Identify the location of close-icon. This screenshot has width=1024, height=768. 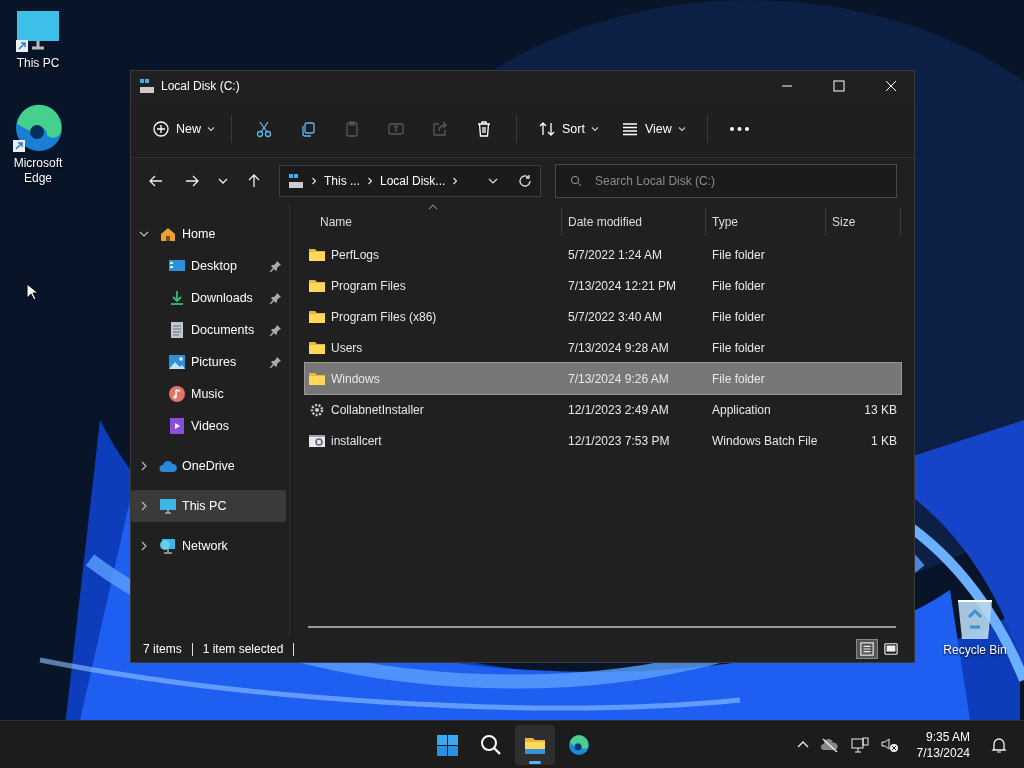
(891, 86).